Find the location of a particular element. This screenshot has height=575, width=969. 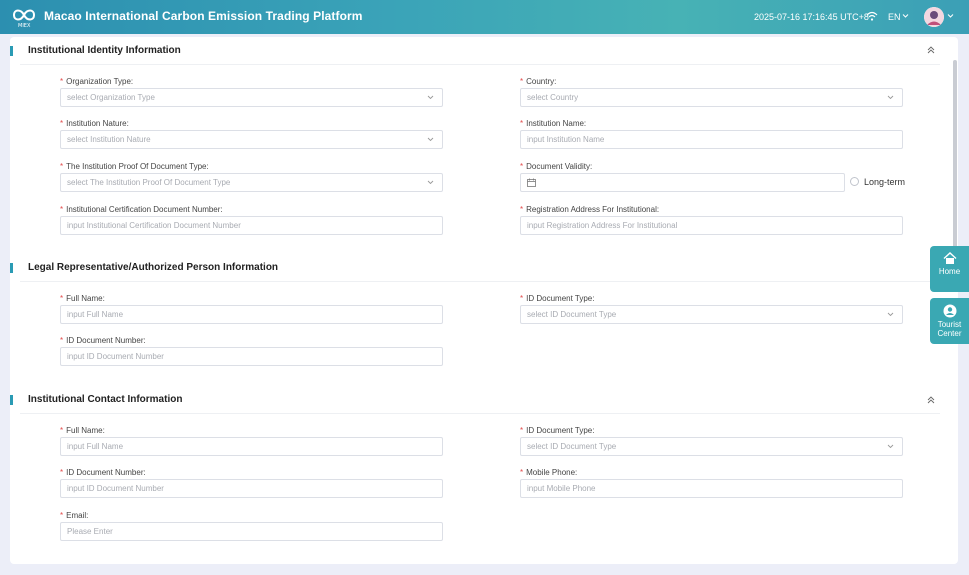

contact-id-type-select: select ID Document Type is located at coordinates (711, 446).